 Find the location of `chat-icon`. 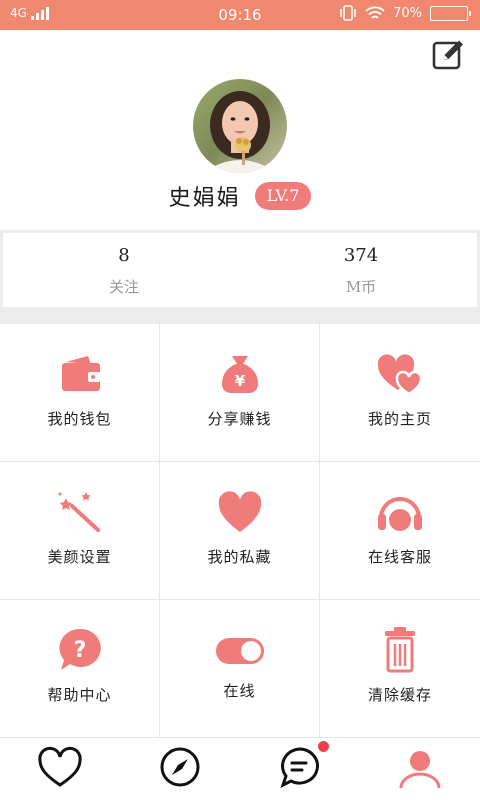

chat-icon is located at coordinates (299, 767).